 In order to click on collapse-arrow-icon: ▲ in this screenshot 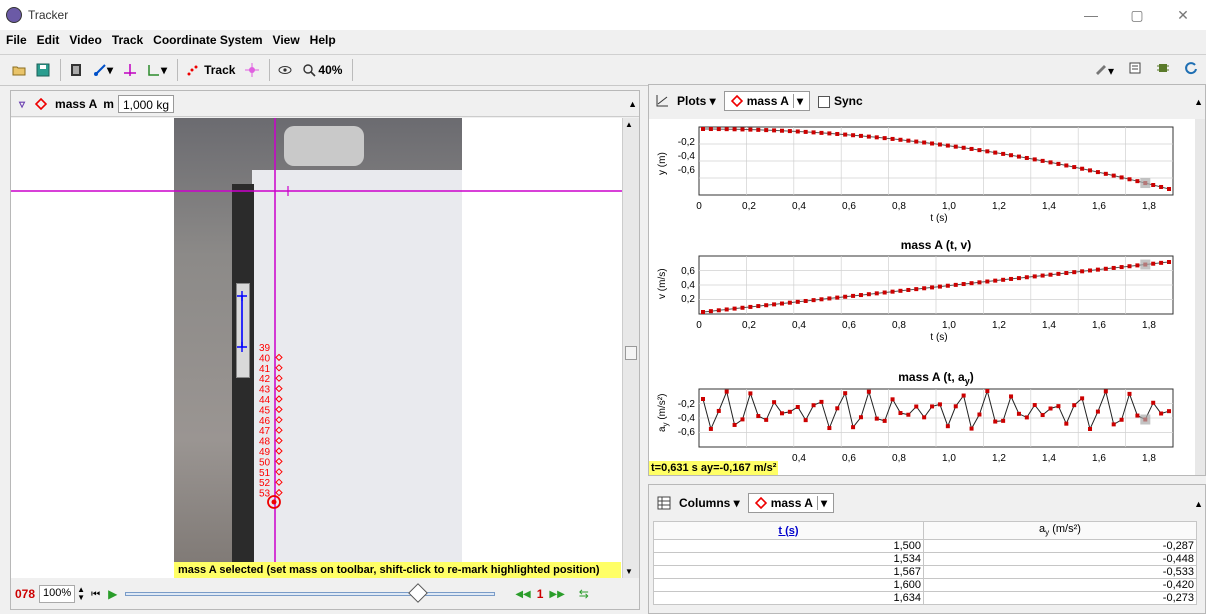, I will do `click(632, 104)`.